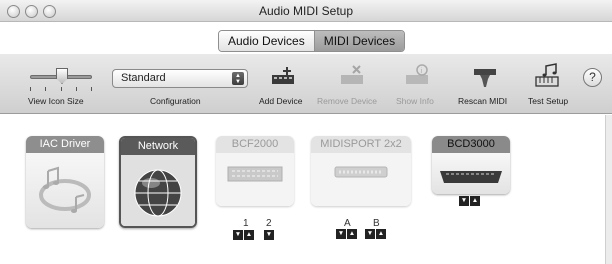 This screenshot has height=264, width=612. What do you see at coordinates (376, 223) in the screenshot?
I see `port-label: B` at bounding box center [376, 223].